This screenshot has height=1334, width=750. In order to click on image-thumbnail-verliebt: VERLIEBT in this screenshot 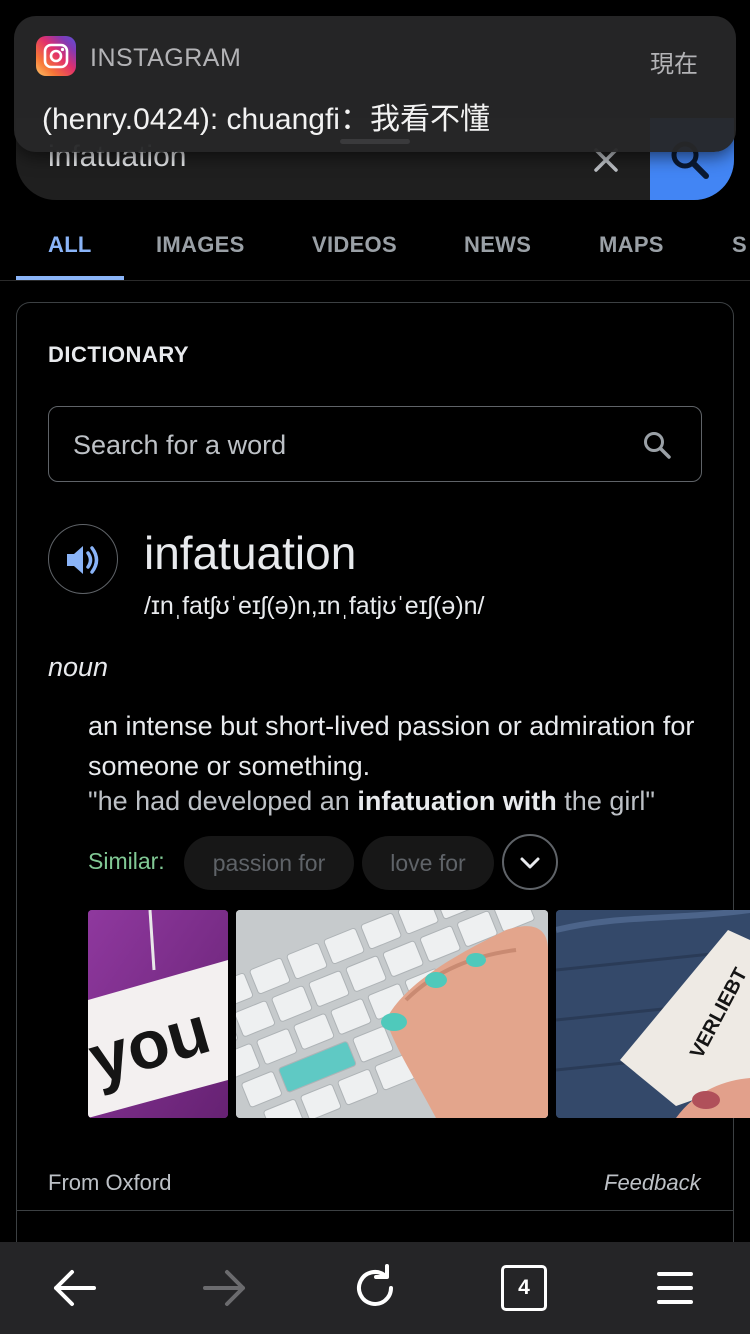, I will do `click(653, 1014)`.